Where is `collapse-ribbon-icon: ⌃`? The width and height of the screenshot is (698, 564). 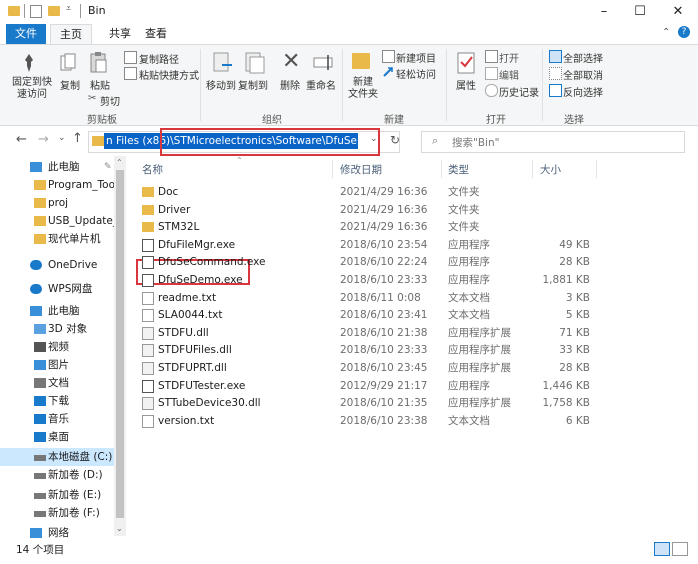
collapse-ribbon-icon: ⌃ is located at coordinates (666, 32).